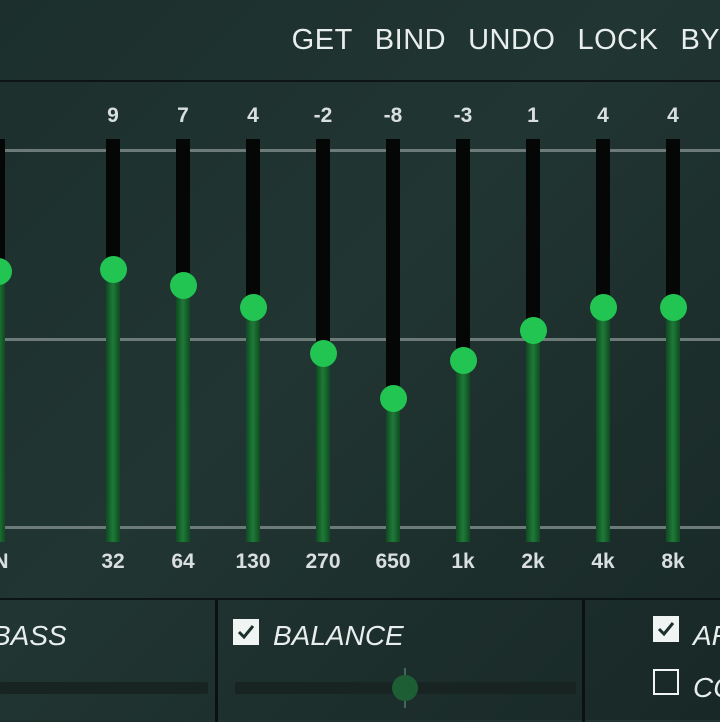  I want to click on band-value-label: 7, so click(183, 115).